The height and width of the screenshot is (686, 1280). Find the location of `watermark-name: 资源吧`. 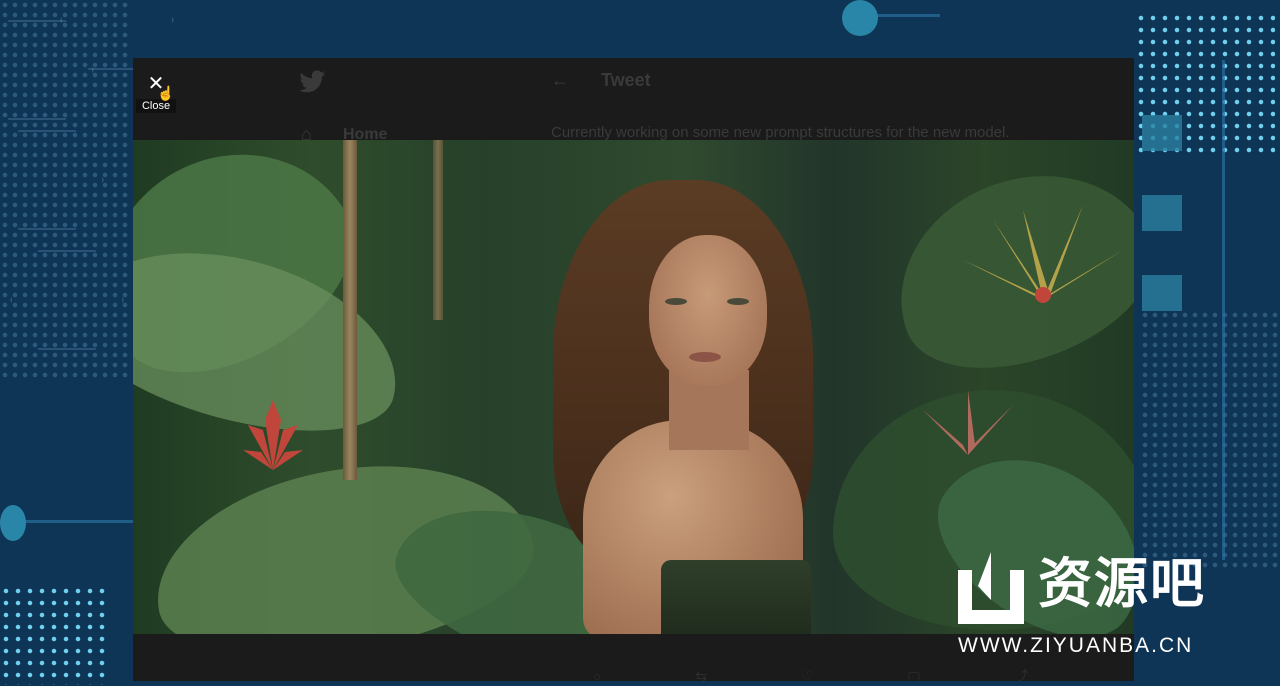

watermark-name: 资源吧 is located at coordinates (1122, 583).